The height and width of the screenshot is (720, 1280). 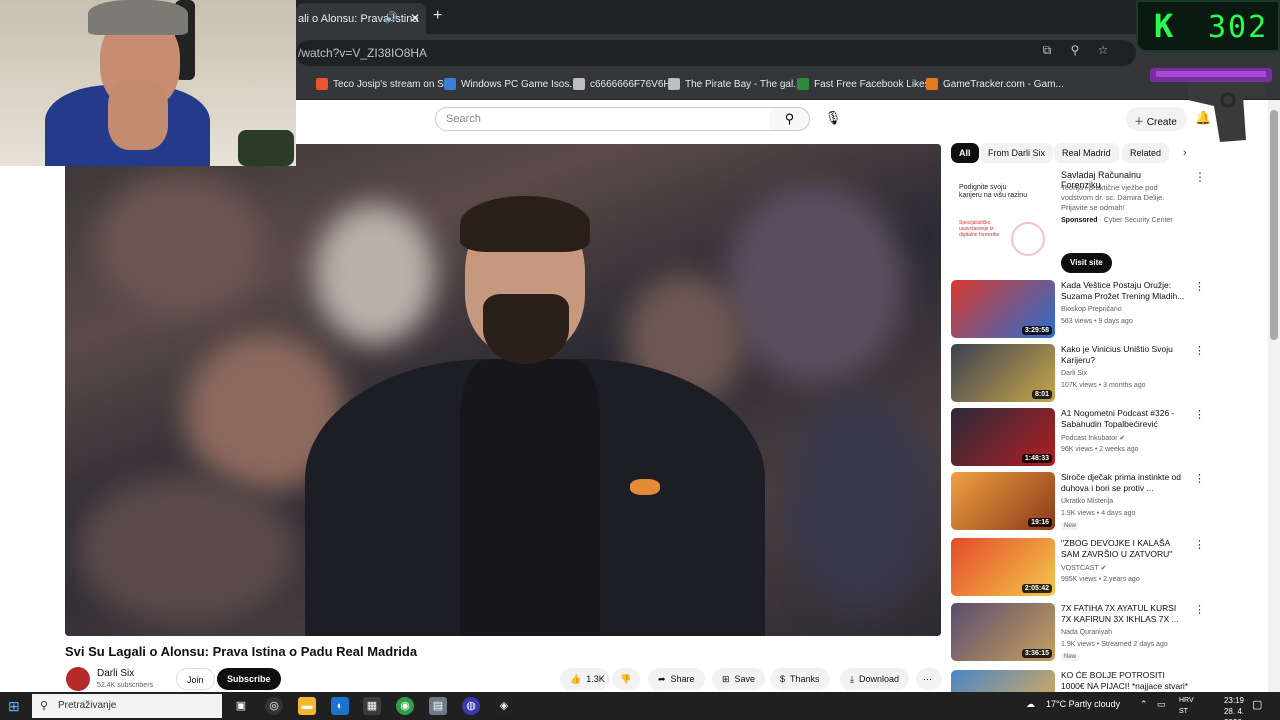 What do you see at coordinates (603, 119) in the screenshot?
I see `search-input: Search` at bounding box center [603, 119].